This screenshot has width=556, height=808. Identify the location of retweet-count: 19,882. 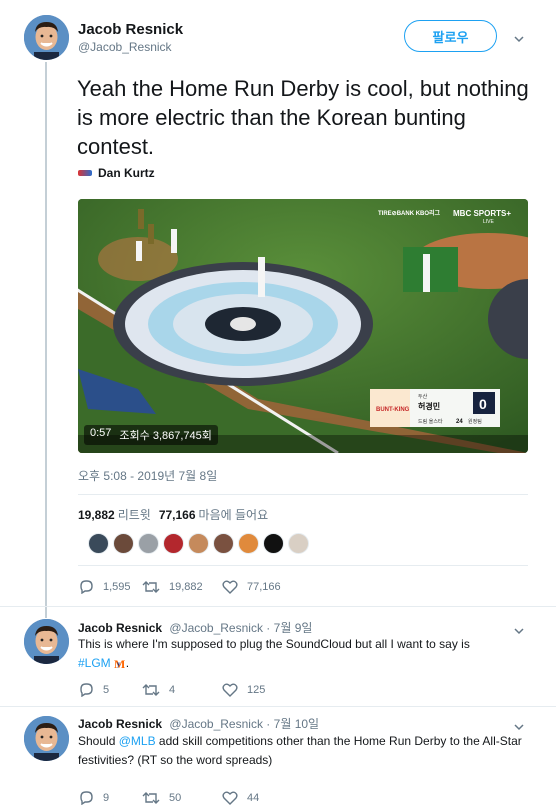
(186, 587).